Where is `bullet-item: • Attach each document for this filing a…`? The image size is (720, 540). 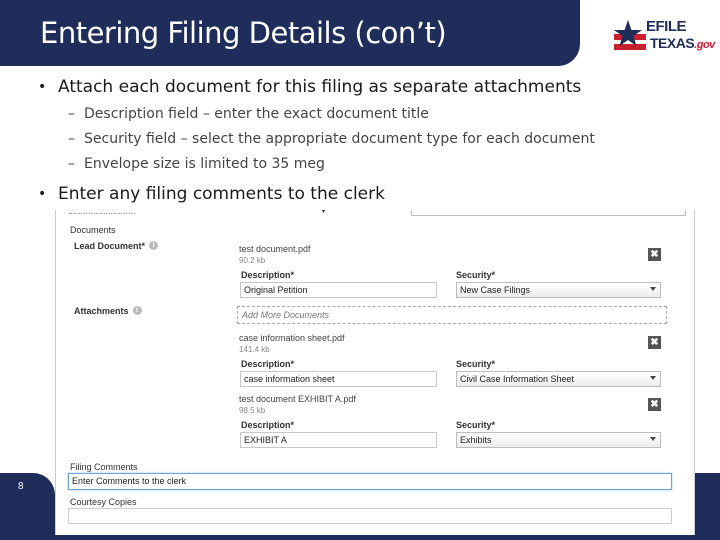 bullet-item: • Attach each document for this filing a… is located at coordinates (368, 87).